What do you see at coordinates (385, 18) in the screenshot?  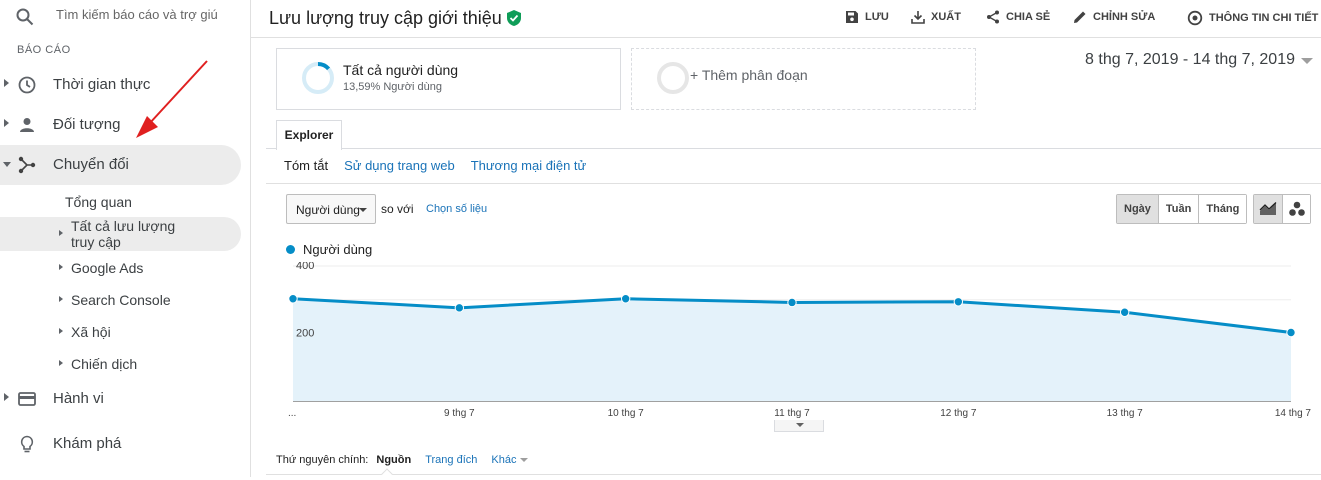 I see `page-title: Lưu lượng truy cập giới thiệu` at bounding box center [385, 18].